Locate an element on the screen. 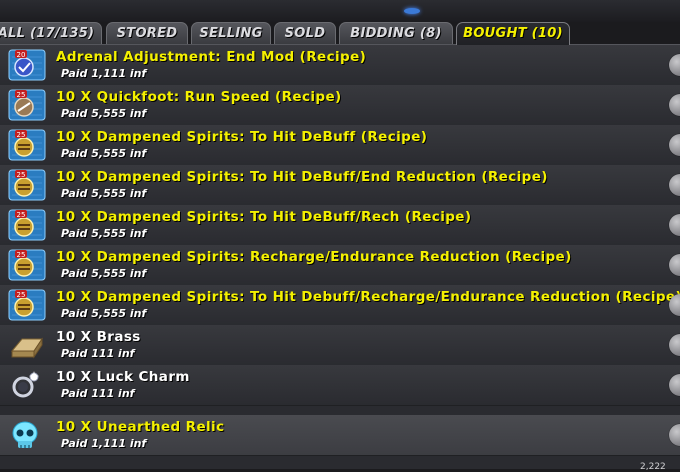  list-item: 10 X Brass Paid 111 inf is located at coordinates (340, 345).